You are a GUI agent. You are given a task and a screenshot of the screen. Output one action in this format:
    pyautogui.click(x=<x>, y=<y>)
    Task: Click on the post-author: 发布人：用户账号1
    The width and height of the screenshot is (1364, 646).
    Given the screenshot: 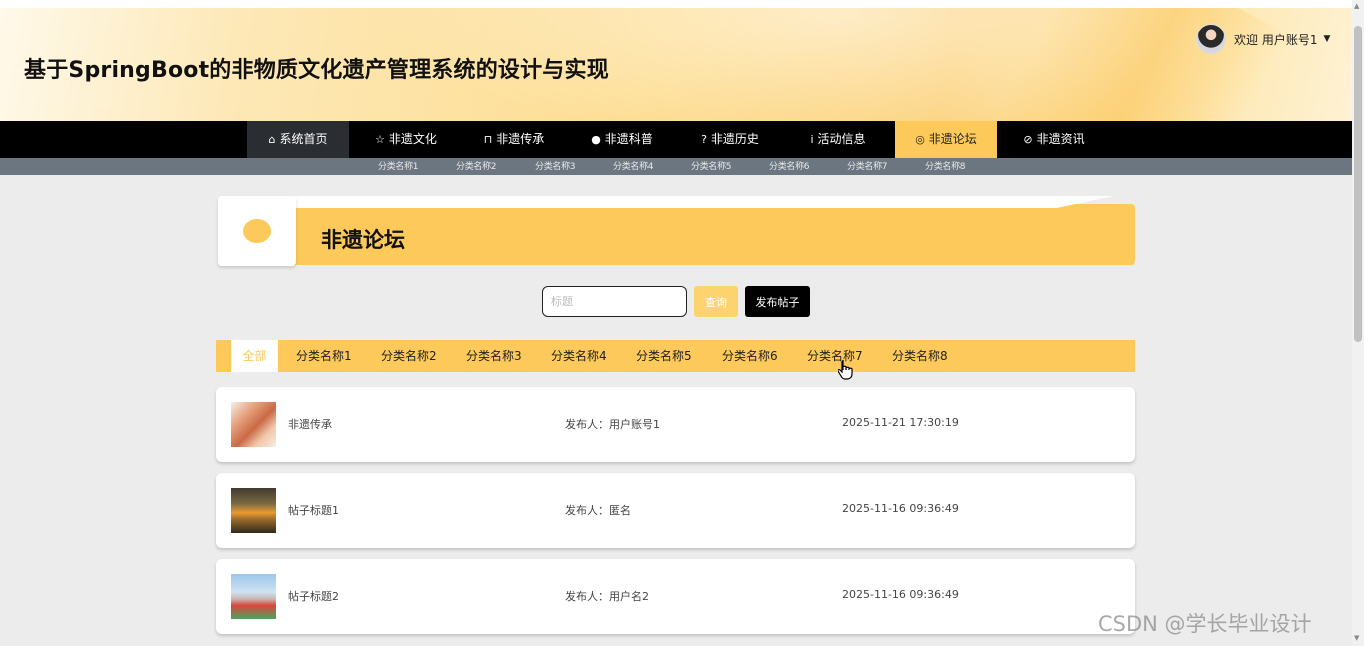 What is the action you would take?
    pyautogui.click(x=612, y=424)
    